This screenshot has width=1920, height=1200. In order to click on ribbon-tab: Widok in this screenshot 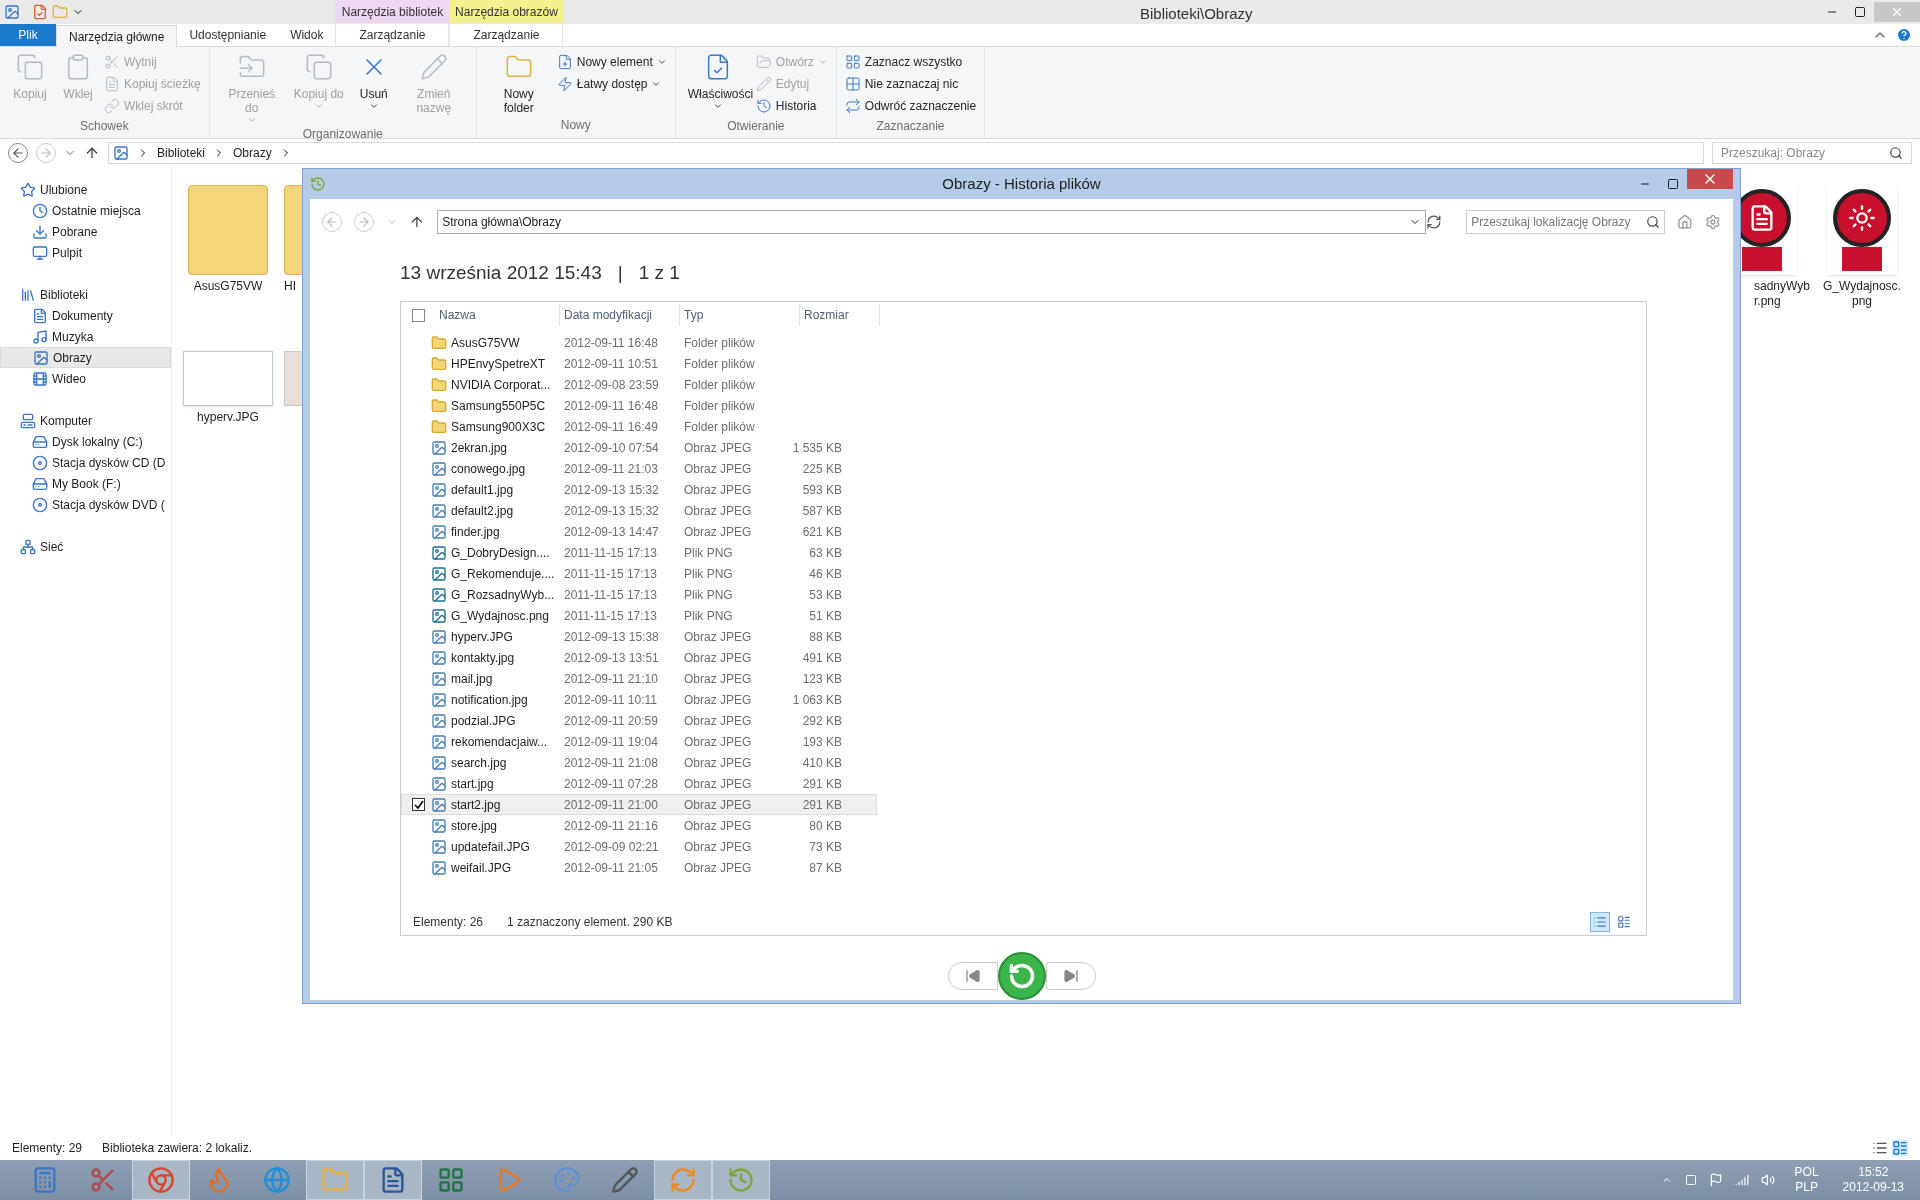, I will do `click(307, 35)`.